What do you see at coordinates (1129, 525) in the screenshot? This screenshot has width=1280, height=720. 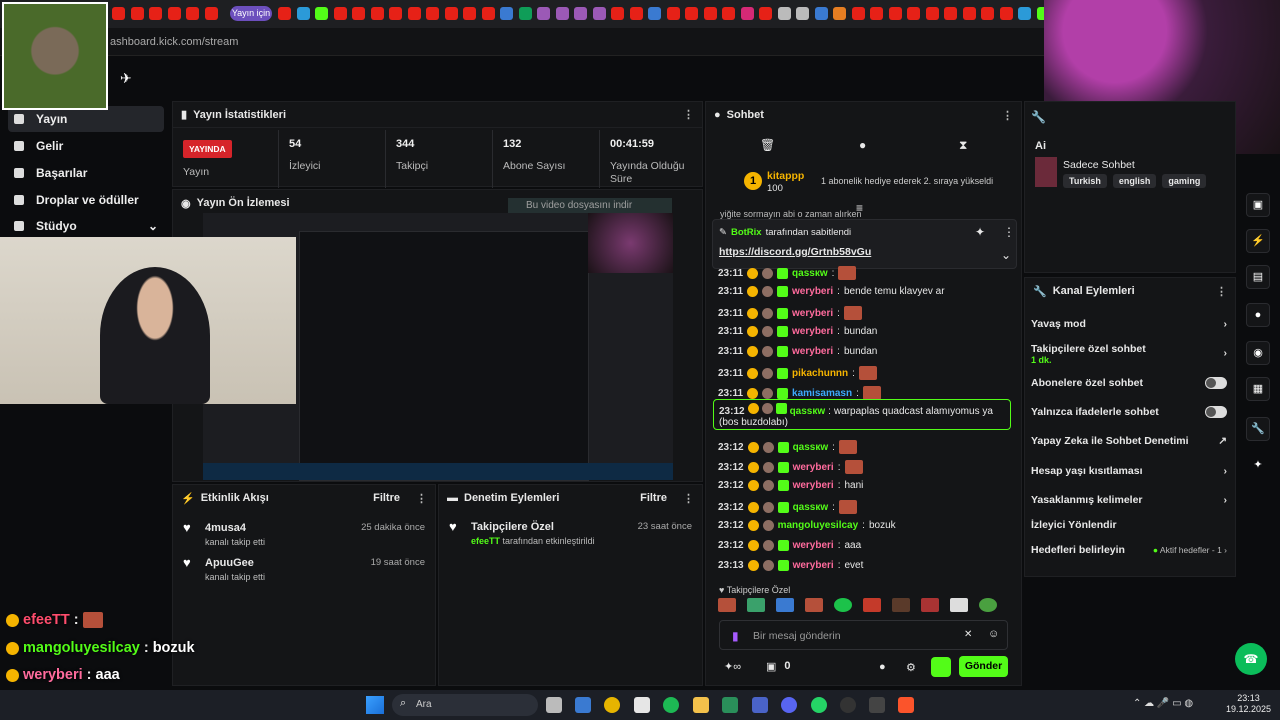 I see `action-host: İzleyici Yönlendir` at bounding box center [1129, 525].